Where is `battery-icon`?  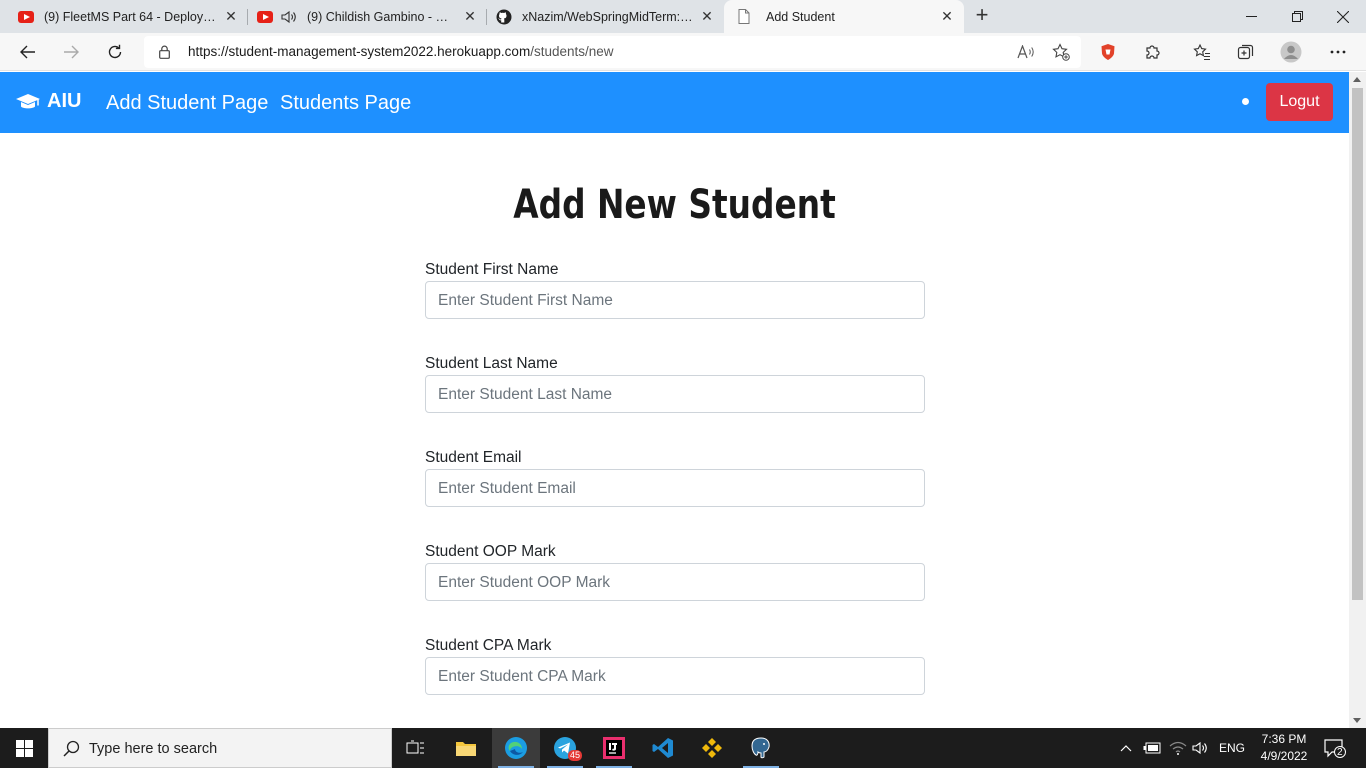 battery-icon is located at coordinates (1152, 748).